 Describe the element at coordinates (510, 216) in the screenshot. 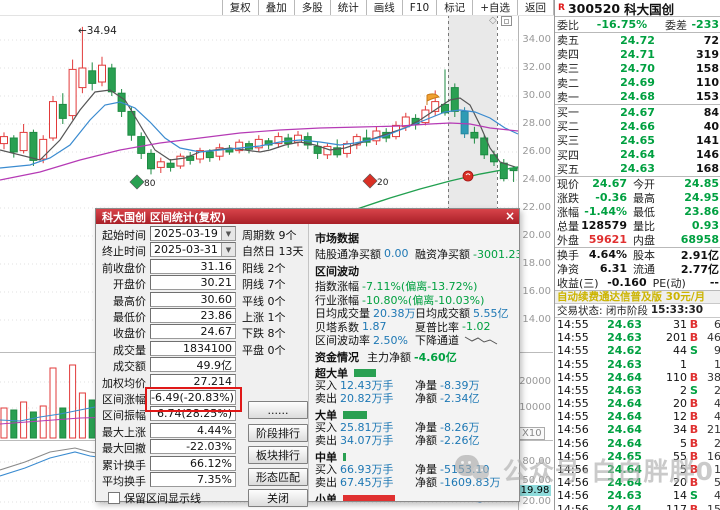

I see `close-icon: ×` at that location.